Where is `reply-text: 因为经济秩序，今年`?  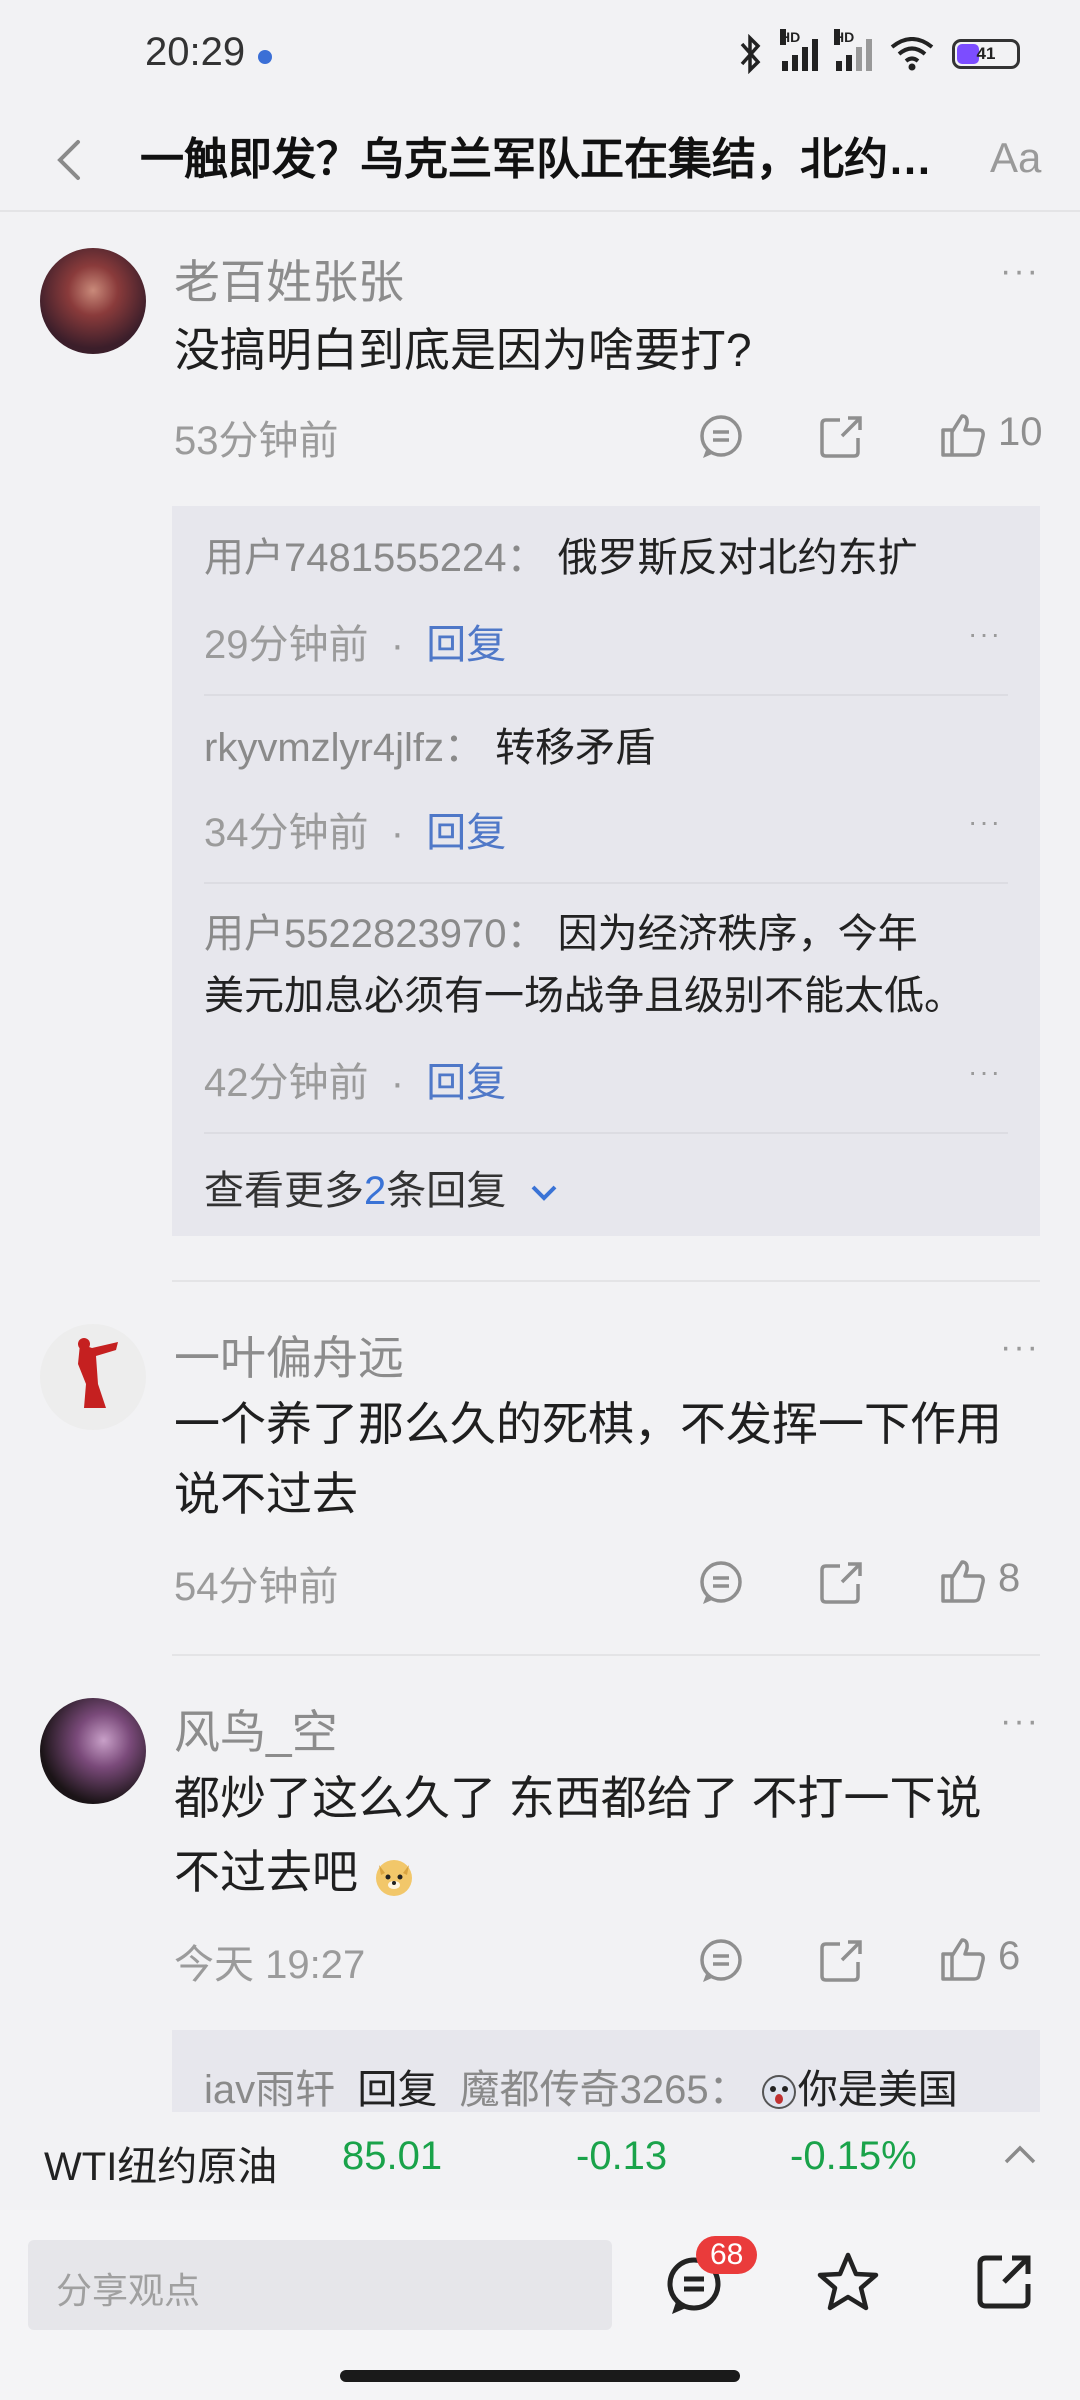 reply-text: 因为经济秩序，今年 is located at coordinates (737, 934).